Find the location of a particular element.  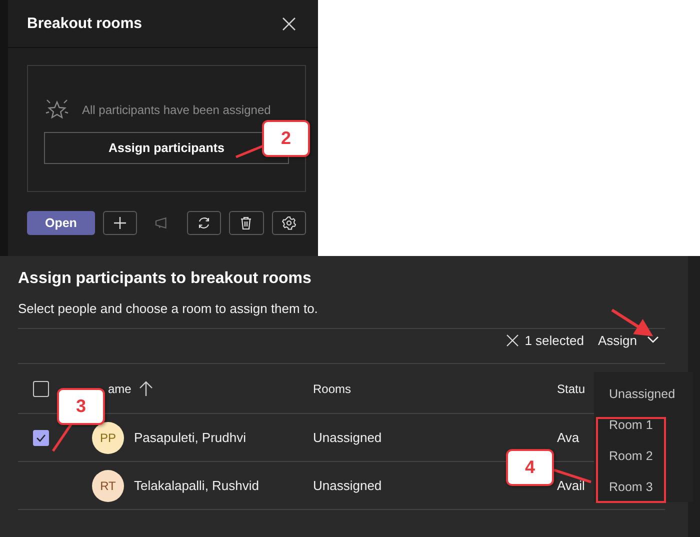

status-cell: Ava is located at coordinates (568, 437).